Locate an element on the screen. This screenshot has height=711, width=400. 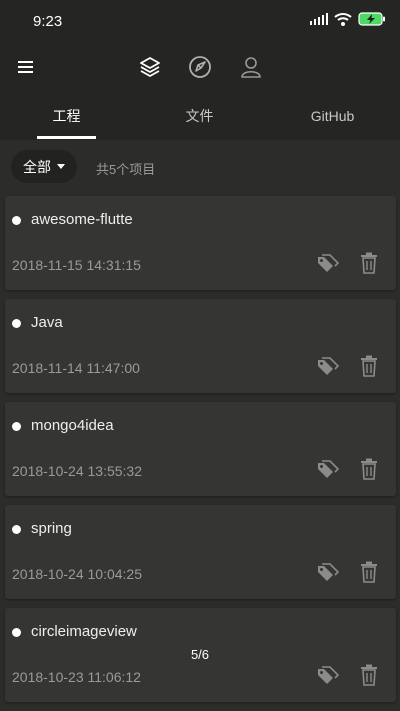
project-count: 共5个项目 is located at coordinates (126, 169).